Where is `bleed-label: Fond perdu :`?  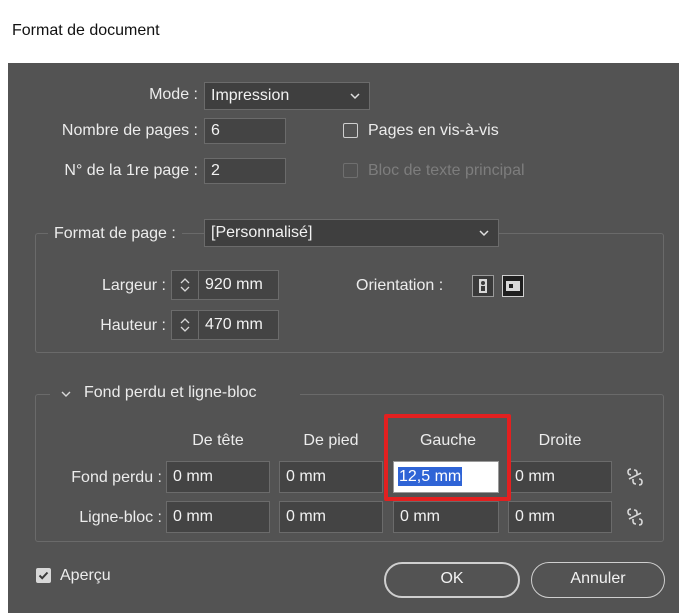
bleed-label: Fond perdu : is located at coordinates (116, 477).